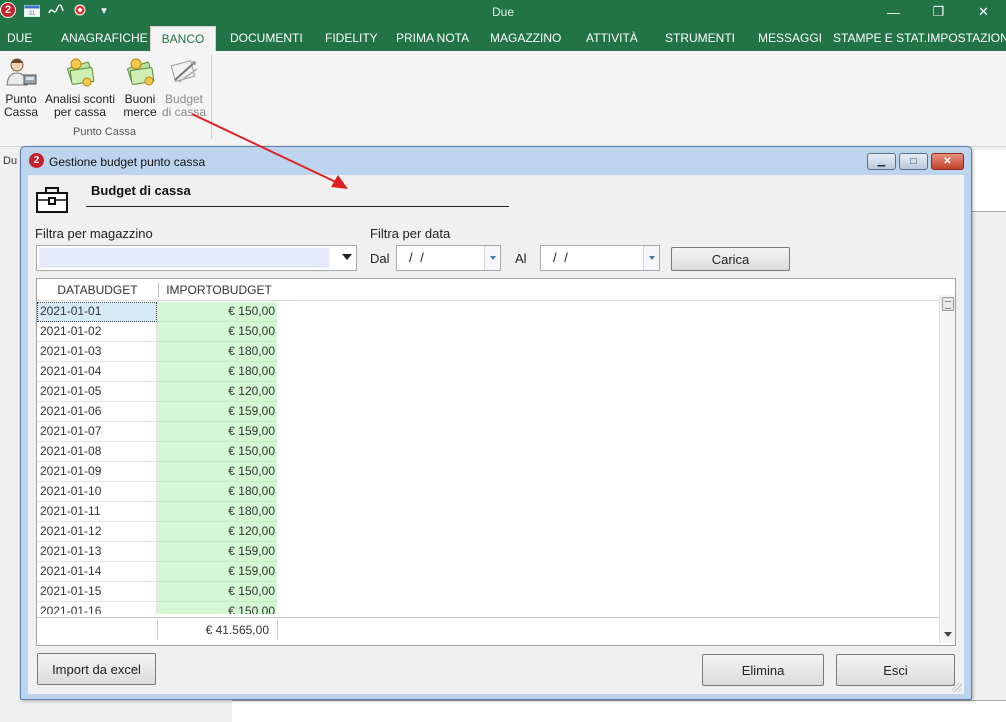  I want to click on calendar-icon: 31, so click(32, 10).